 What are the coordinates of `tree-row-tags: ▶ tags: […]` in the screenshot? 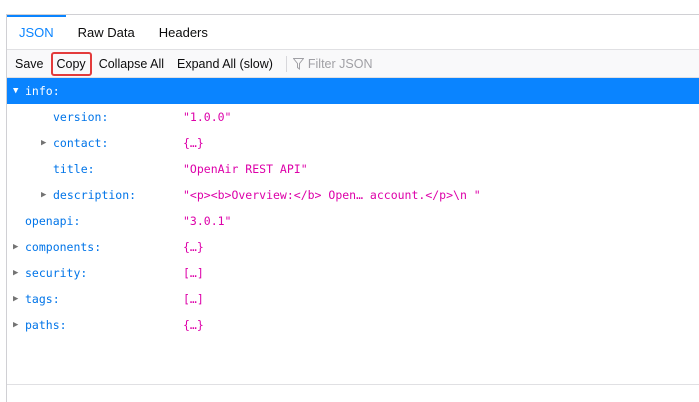 It's located at (353, 299).